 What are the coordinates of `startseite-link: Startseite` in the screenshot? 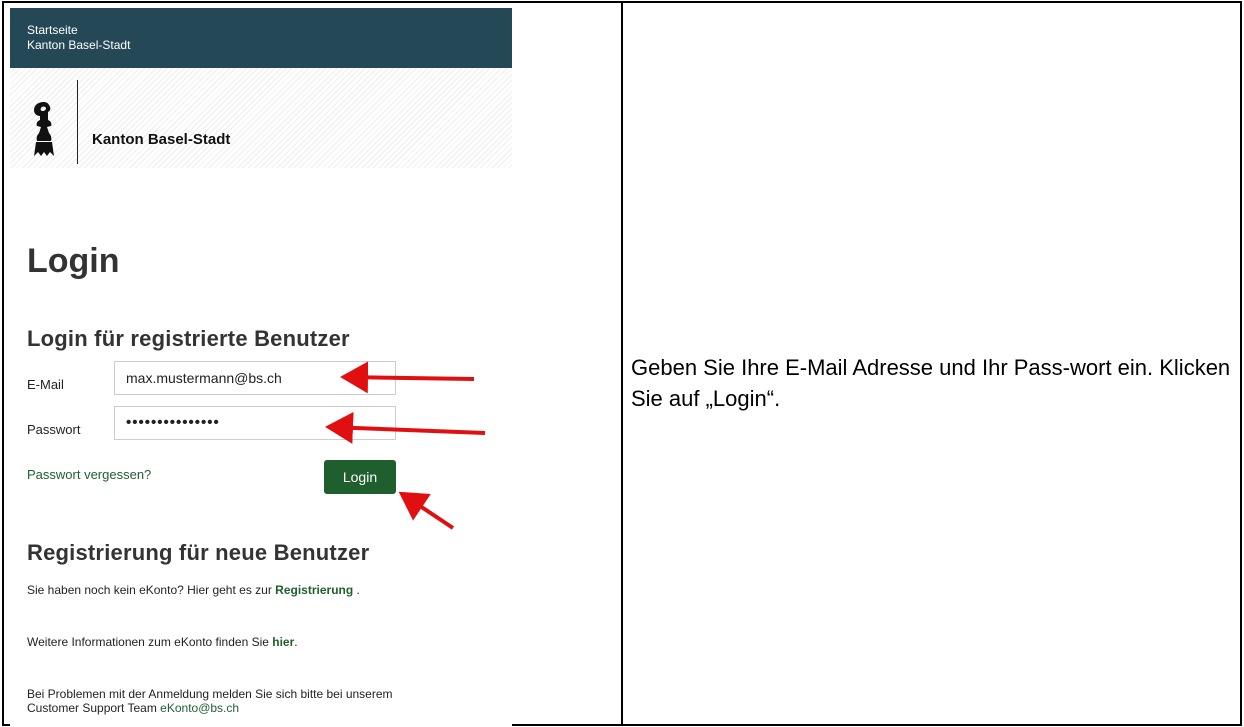 It's located at (52, 30).